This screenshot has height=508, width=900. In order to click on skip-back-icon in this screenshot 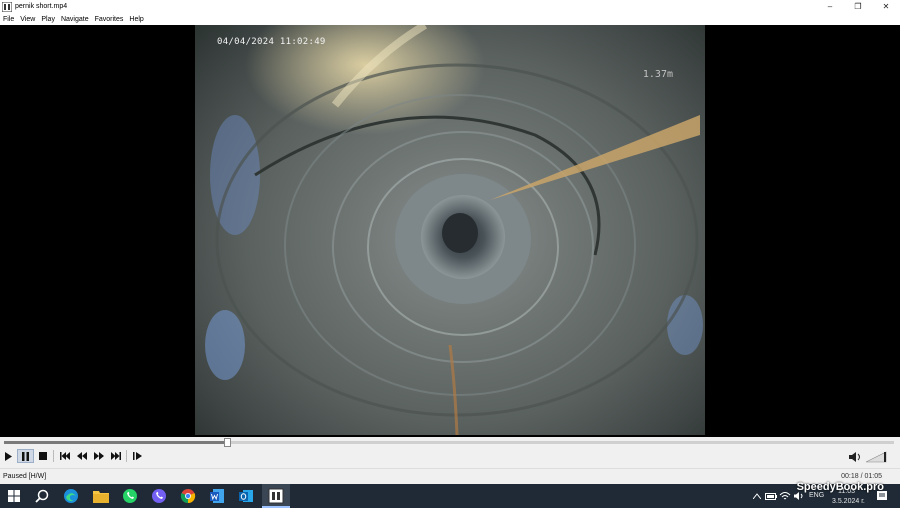, I will do `click(64, 456)`.